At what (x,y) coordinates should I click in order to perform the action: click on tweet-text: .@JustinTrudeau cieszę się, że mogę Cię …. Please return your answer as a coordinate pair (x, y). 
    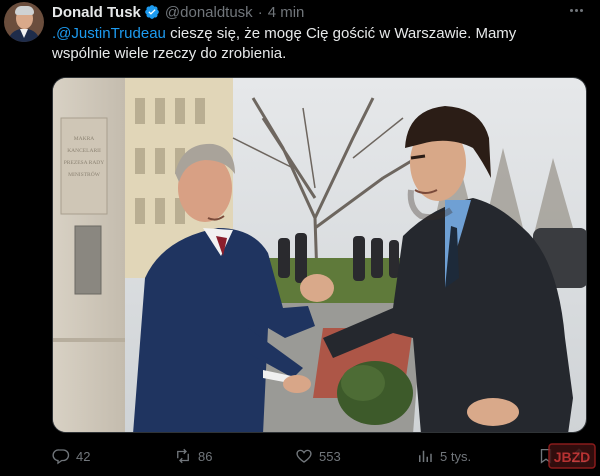
    Looking at the image, I should click on (302, 44).